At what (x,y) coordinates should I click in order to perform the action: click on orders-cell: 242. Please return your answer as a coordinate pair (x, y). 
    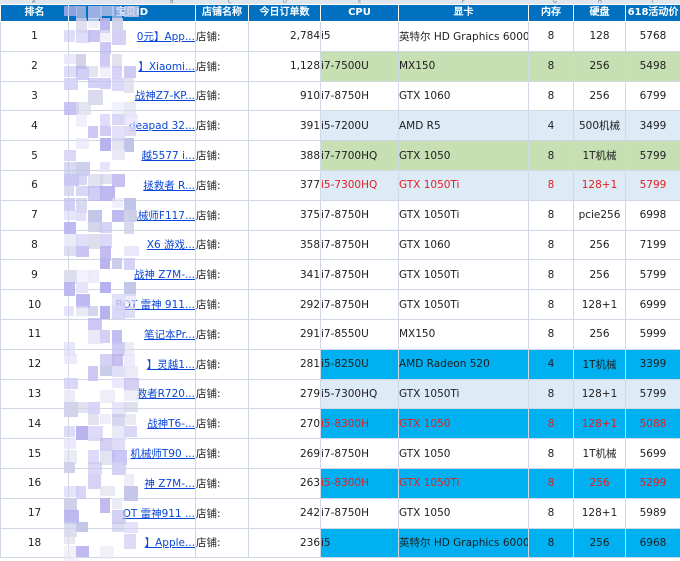
    Looking at the image, I should click on (285, 513).